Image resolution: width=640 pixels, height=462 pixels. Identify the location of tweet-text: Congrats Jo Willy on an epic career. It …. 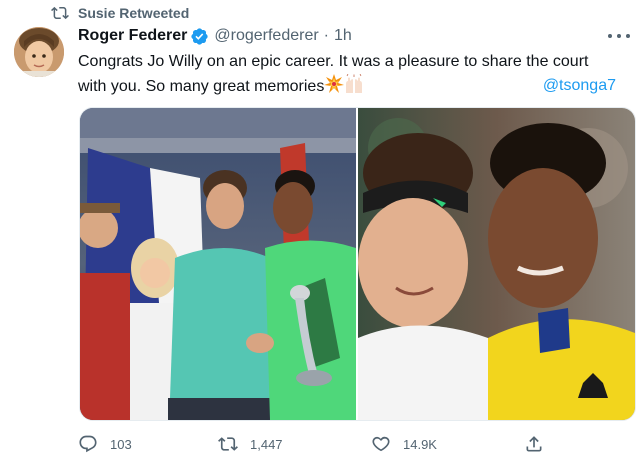
(350, 74).